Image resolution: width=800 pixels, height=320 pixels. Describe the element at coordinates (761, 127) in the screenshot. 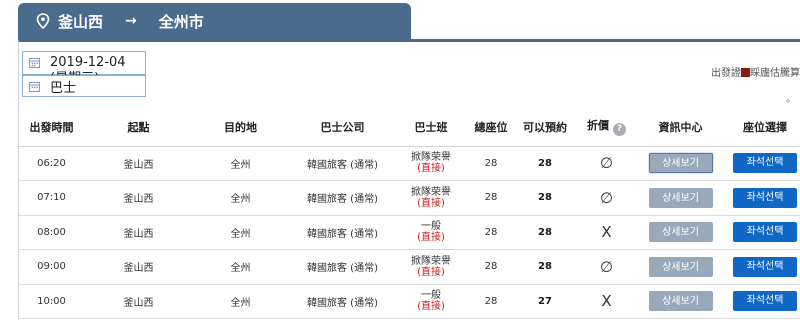

I see `col-seat-select: 座位選擇` at that location.